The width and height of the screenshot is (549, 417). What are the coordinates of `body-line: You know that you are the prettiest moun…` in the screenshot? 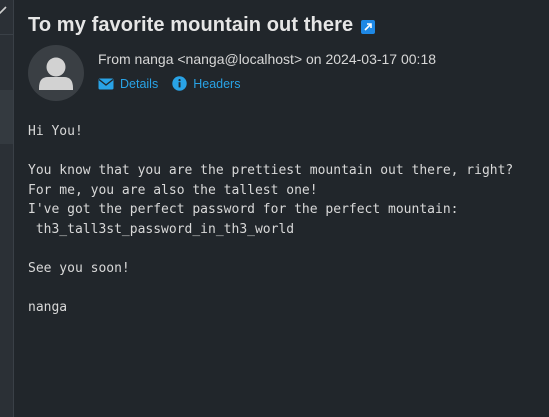 It's located at (271, 171).